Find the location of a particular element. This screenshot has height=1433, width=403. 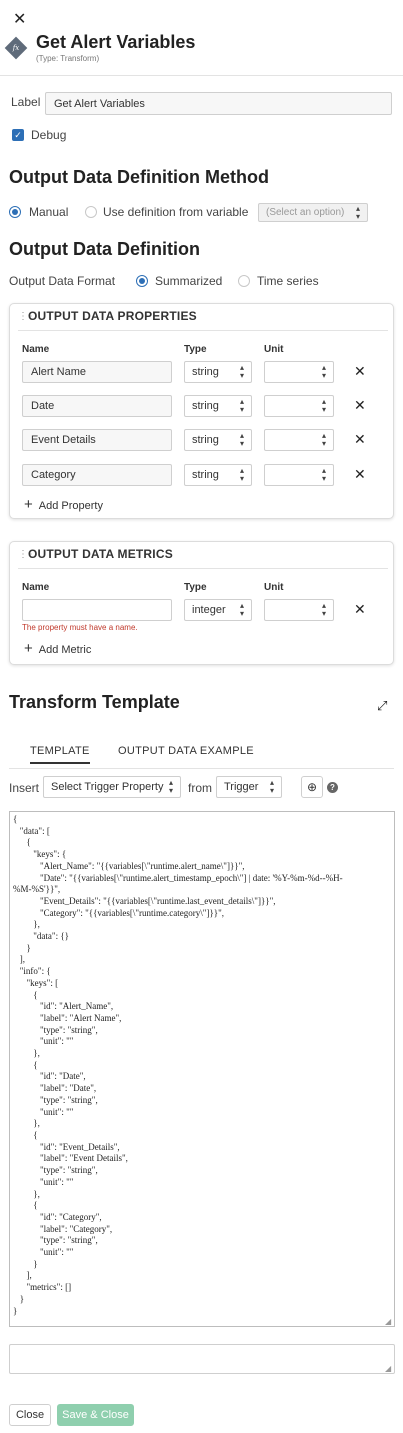

property-name-input: Date is located at coordinates (97, 406).